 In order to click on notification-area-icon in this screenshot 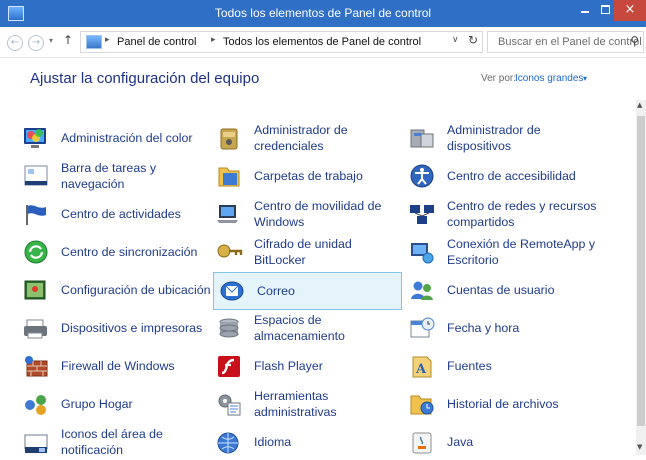, I will do `click(36, 443)`.